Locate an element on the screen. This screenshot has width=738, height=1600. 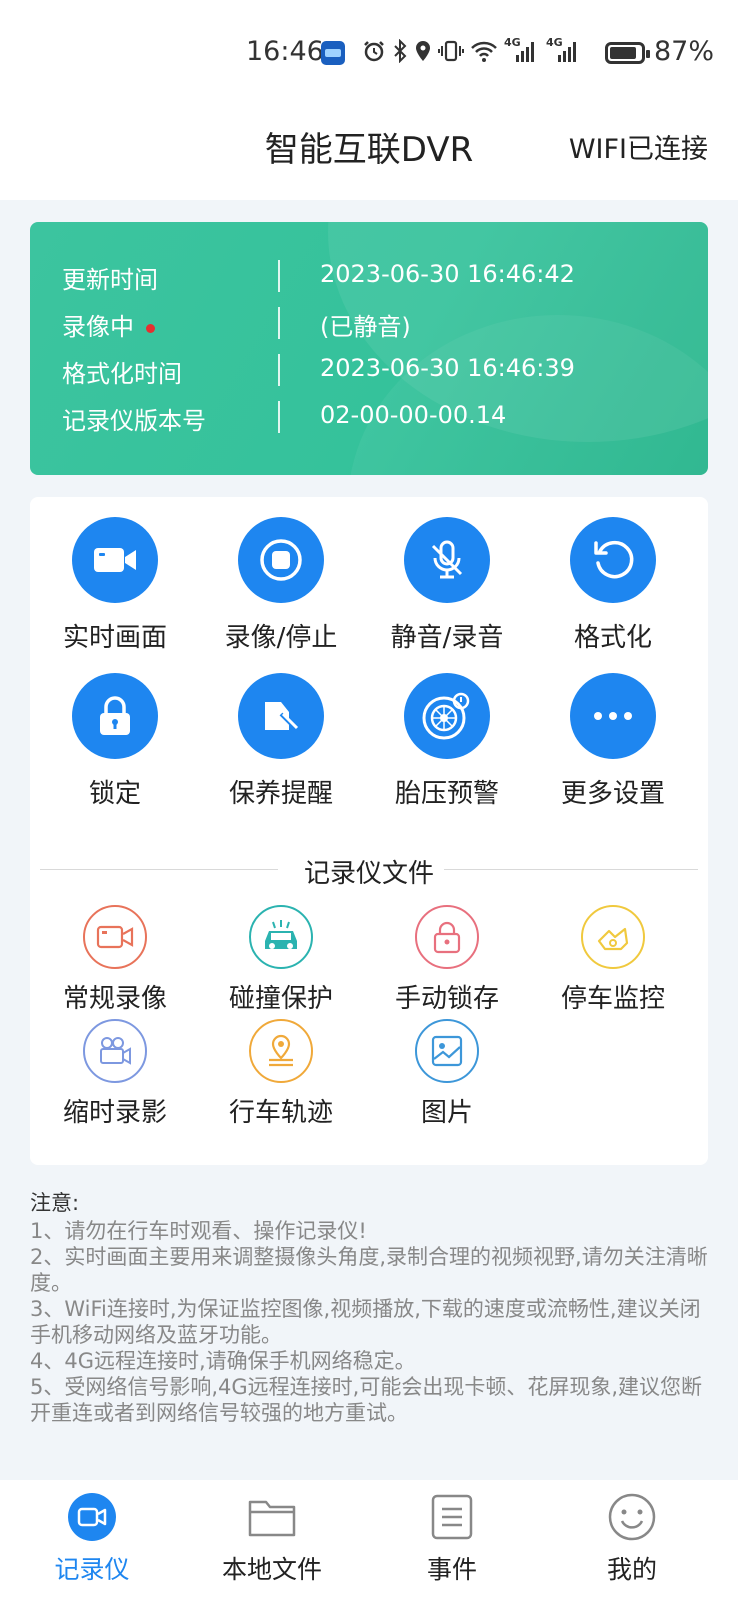
battery-percent: 87% is located at coordinates (684, 51).